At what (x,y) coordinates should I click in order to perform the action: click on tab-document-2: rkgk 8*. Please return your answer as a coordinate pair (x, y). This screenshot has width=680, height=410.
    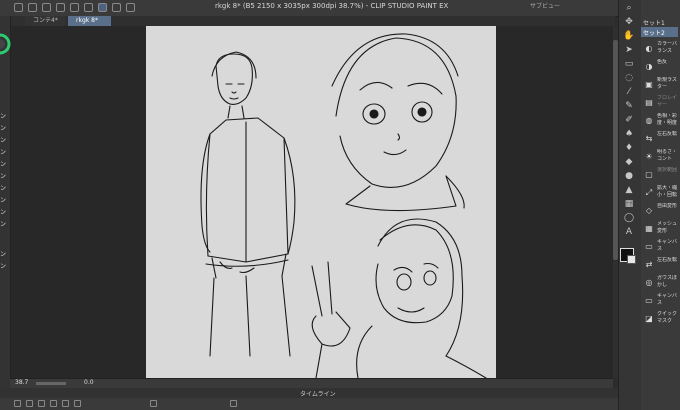
    Looking at the image, I should click on (89, 21).